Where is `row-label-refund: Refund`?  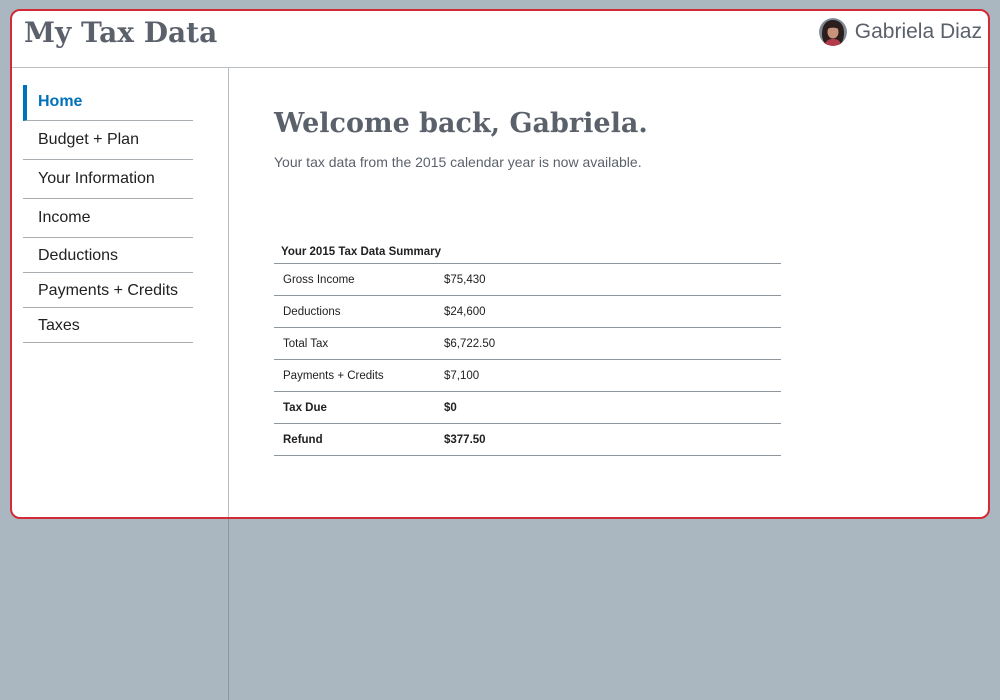
row-label-refund: Refund is located at coordinates (359, 439).